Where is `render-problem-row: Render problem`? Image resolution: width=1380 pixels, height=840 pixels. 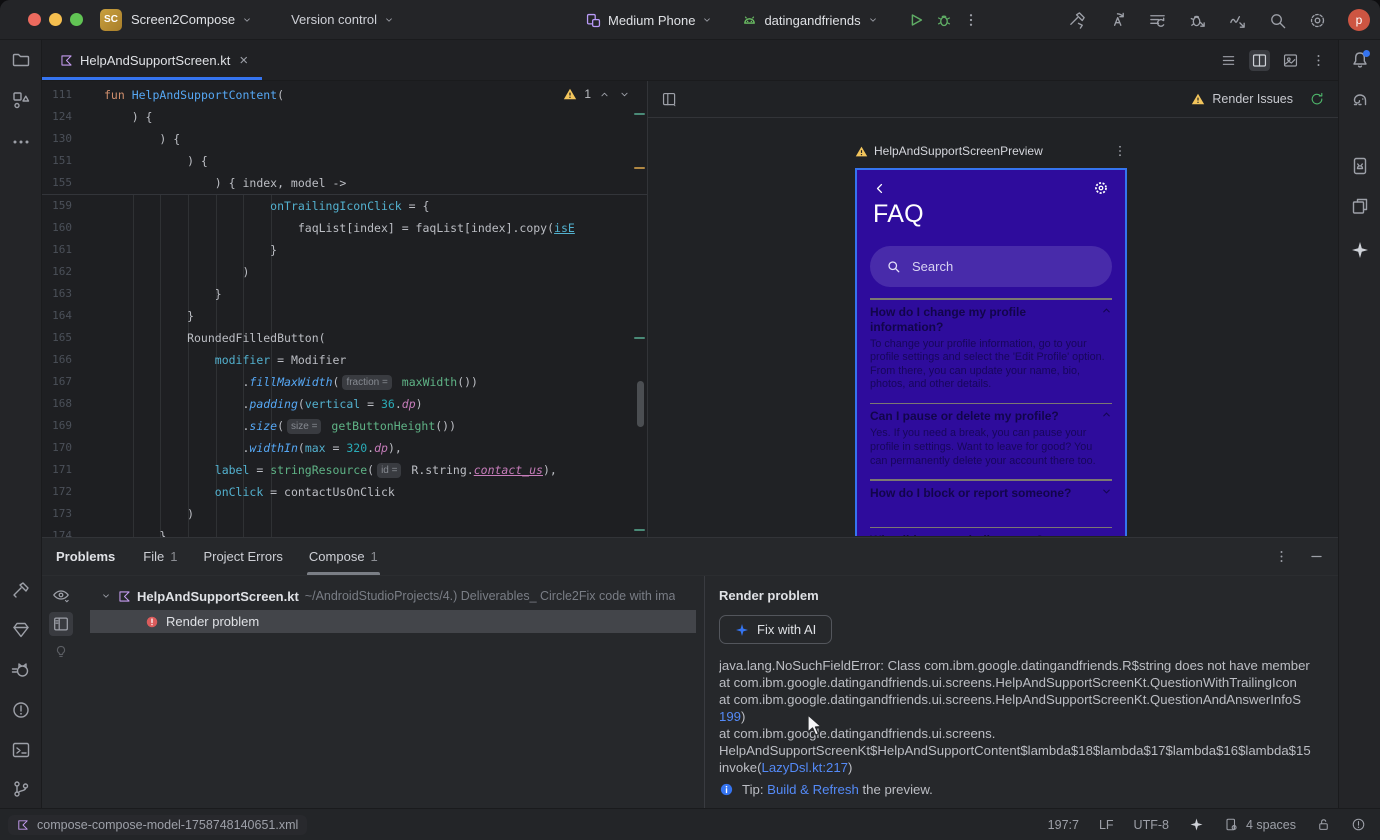
render-problem-row: Render problem is located at coordinates (393, 621).